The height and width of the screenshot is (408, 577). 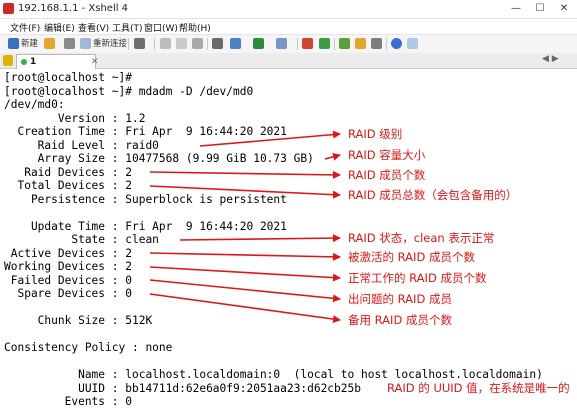 I want to click on annotation-raid-level: RAID 级别, so click(x=375, y=134).